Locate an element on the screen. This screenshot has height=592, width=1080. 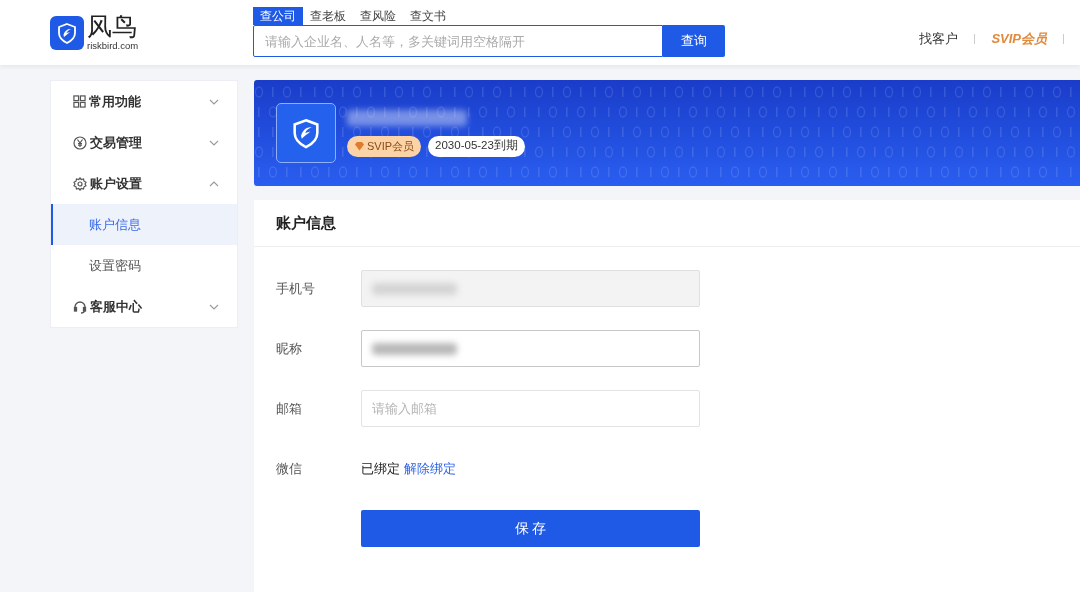
grid-icon is located at coordinates (79, 101).